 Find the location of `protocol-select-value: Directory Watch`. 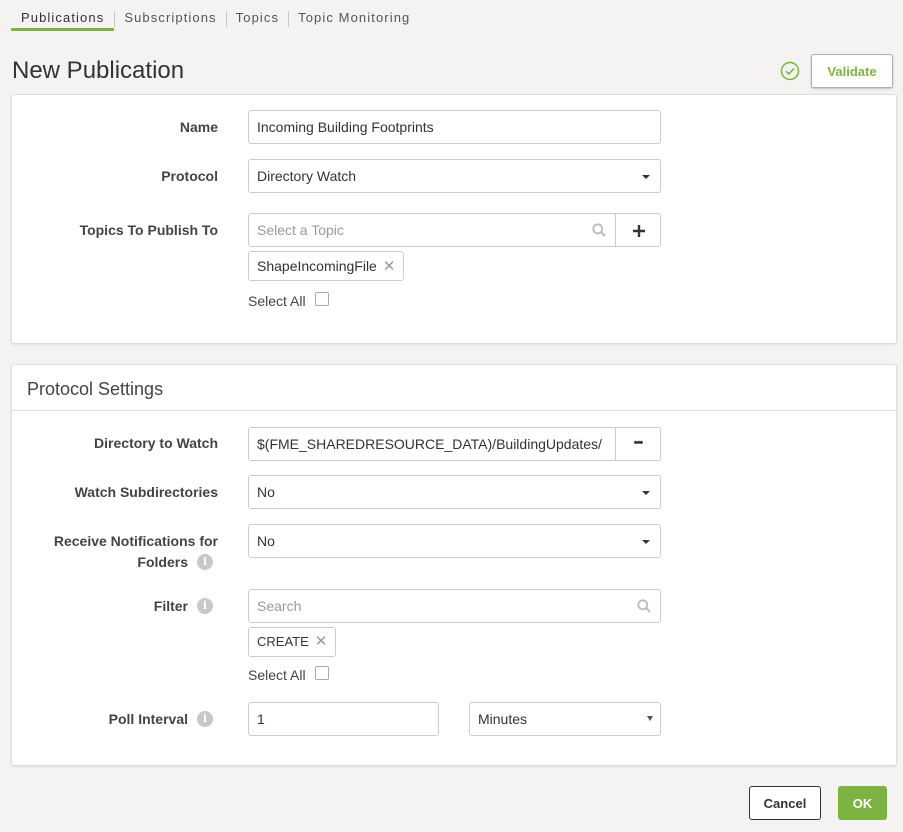

protocol-select-value: Directory Watch is located at coordinates (307, 176).